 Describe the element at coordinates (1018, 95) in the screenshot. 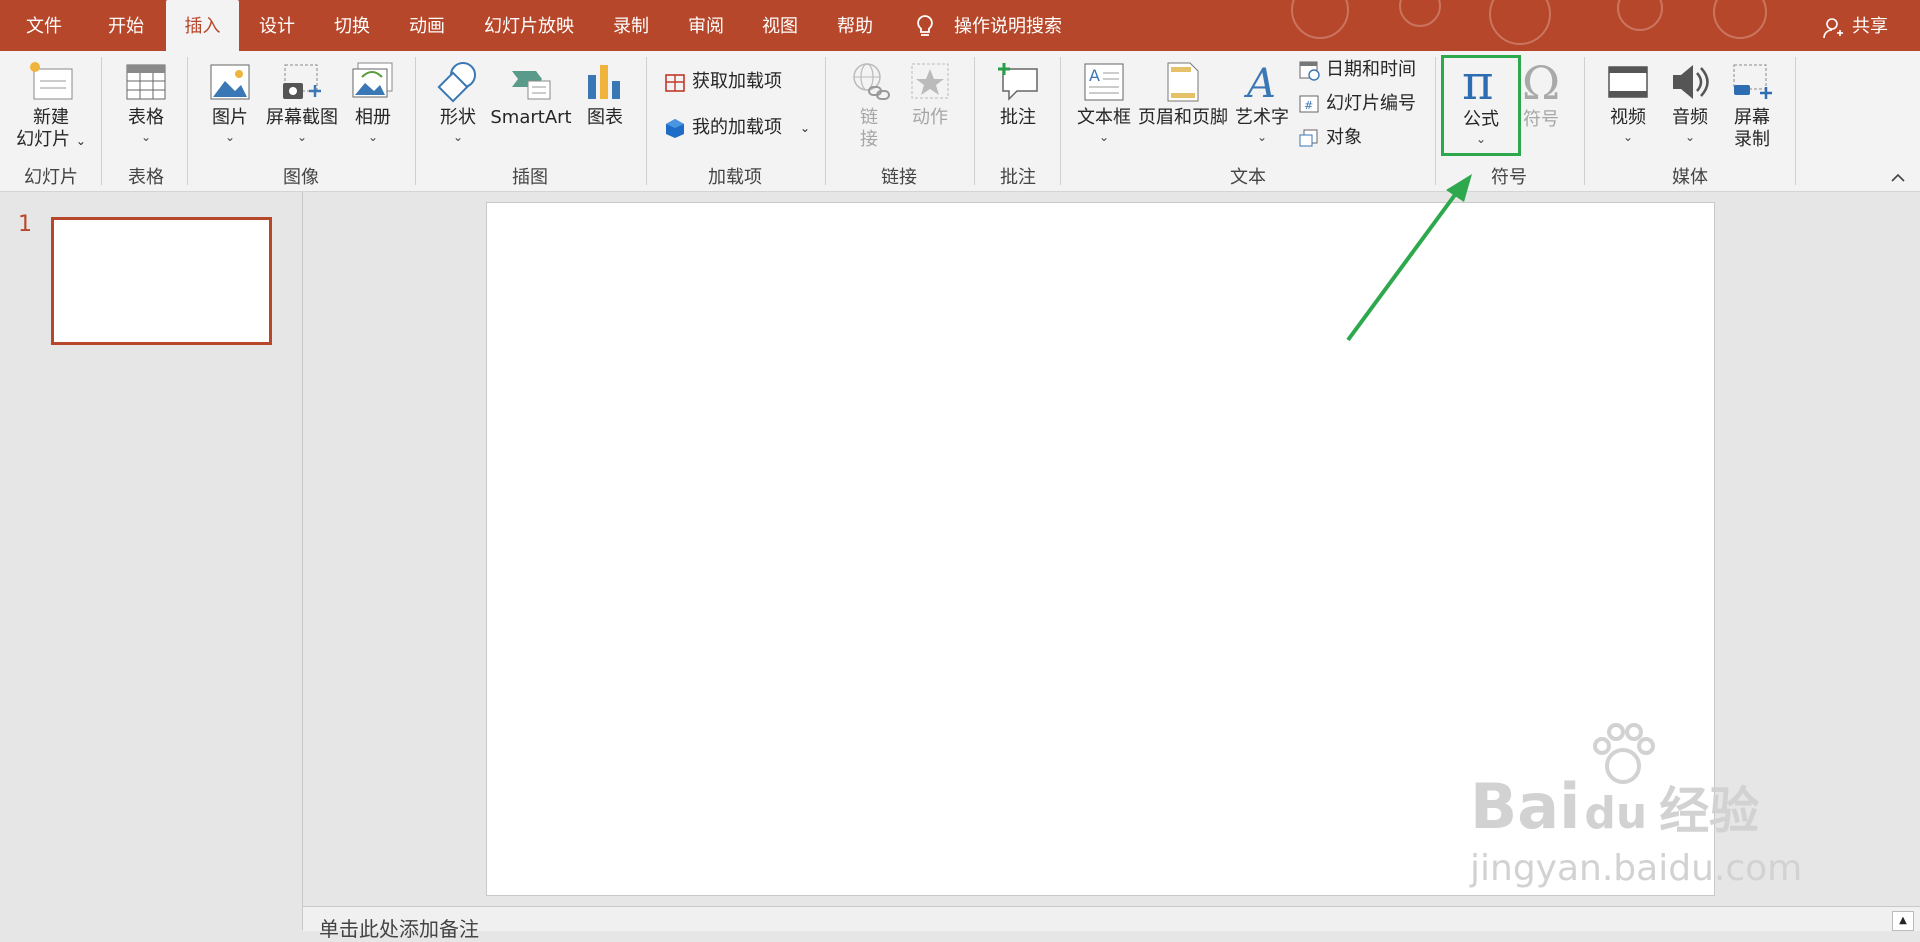

I see `comment-button: 批注` at that location.